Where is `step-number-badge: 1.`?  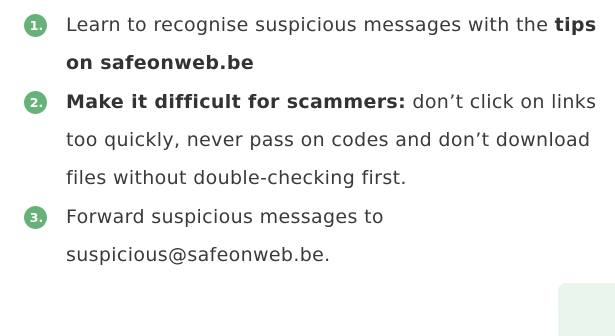
step-number-badge: 1. is located at coordinates (35, 25).